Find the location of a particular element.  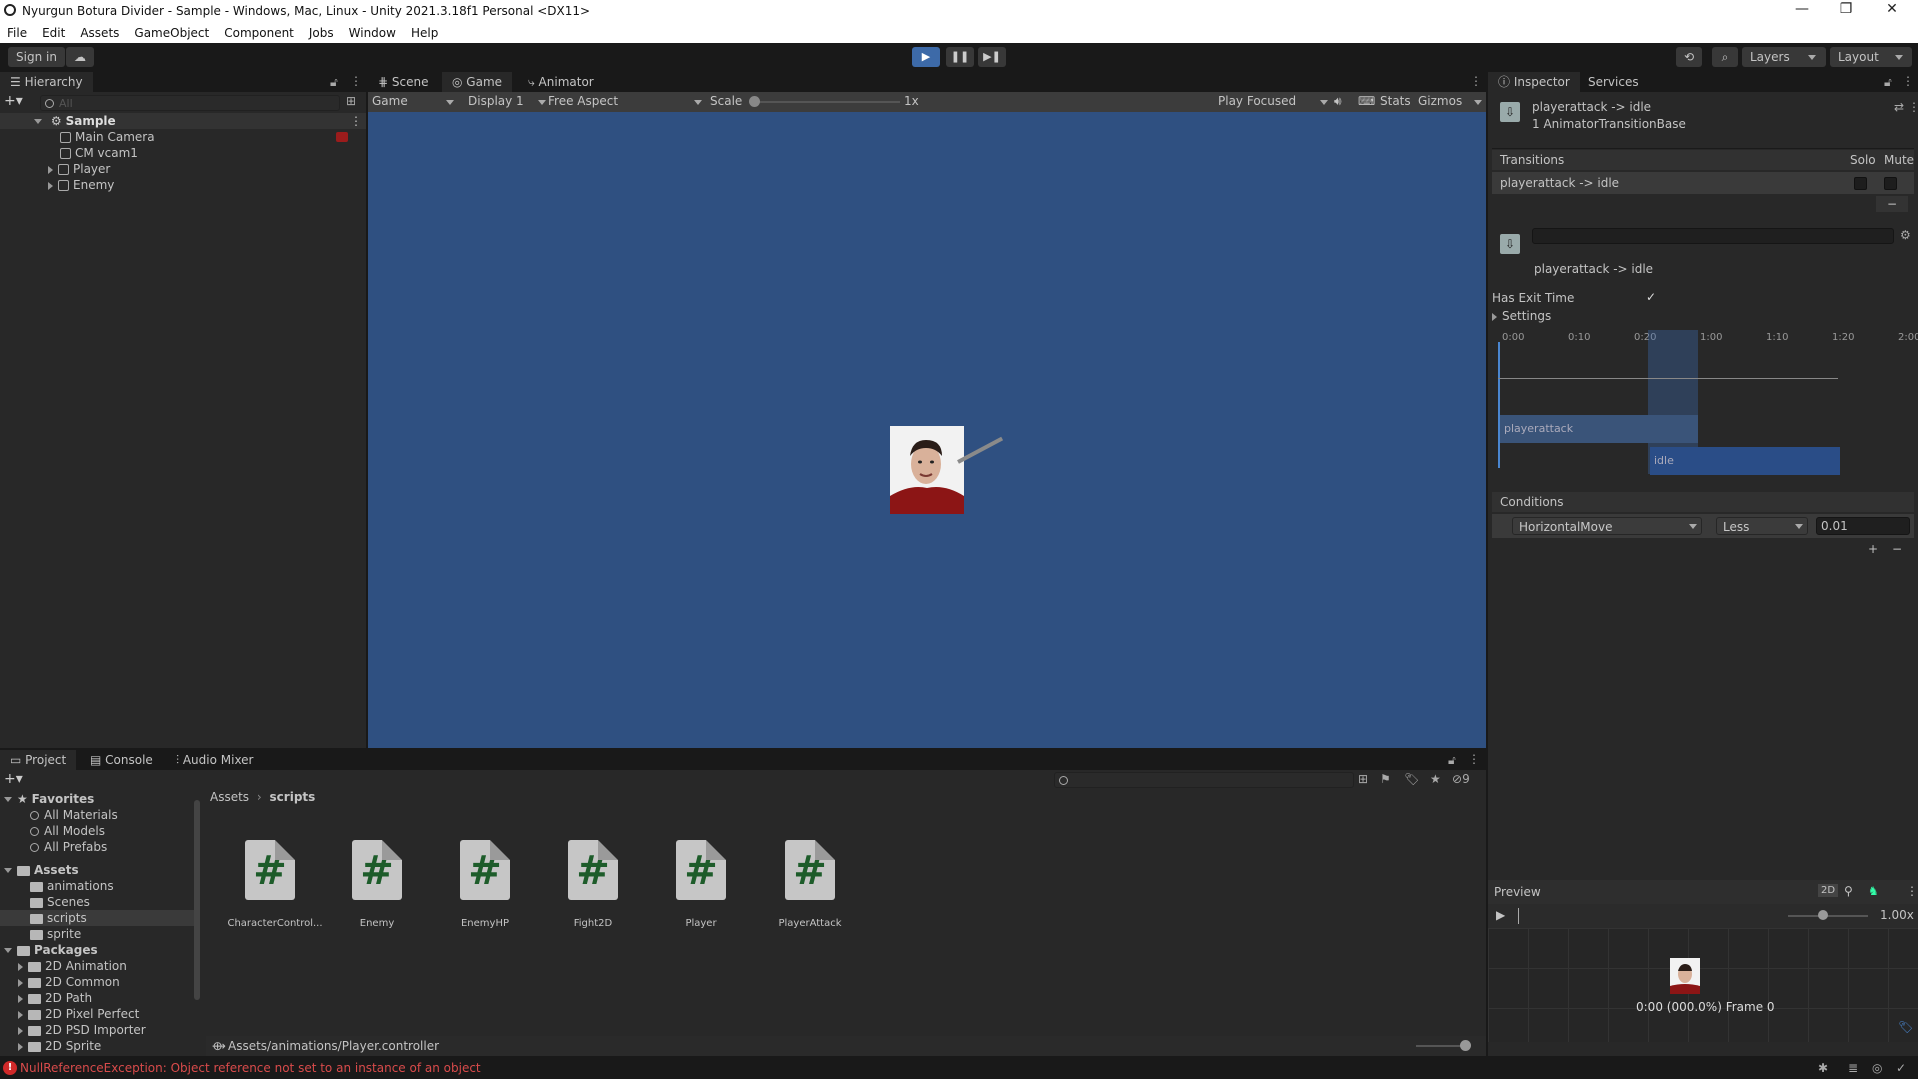

package-2d-sprite: 2D Sprite is located at coordinates (59, 1046).